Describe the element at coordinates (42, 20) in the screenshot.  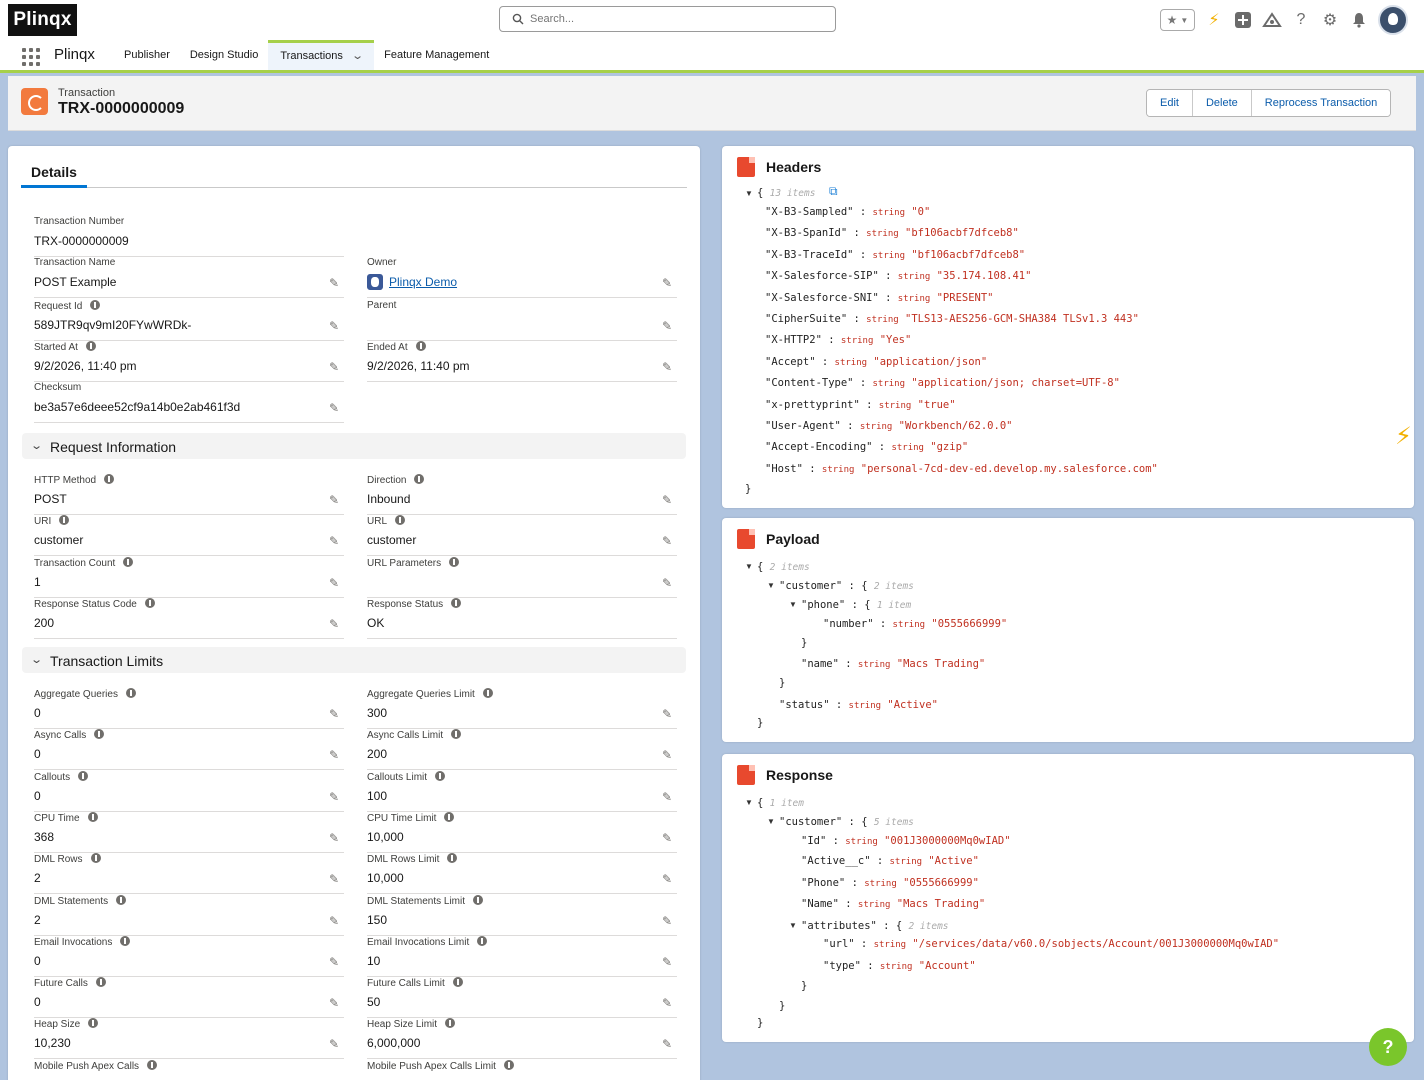
I see `app-logo: Plinqx` at that location.